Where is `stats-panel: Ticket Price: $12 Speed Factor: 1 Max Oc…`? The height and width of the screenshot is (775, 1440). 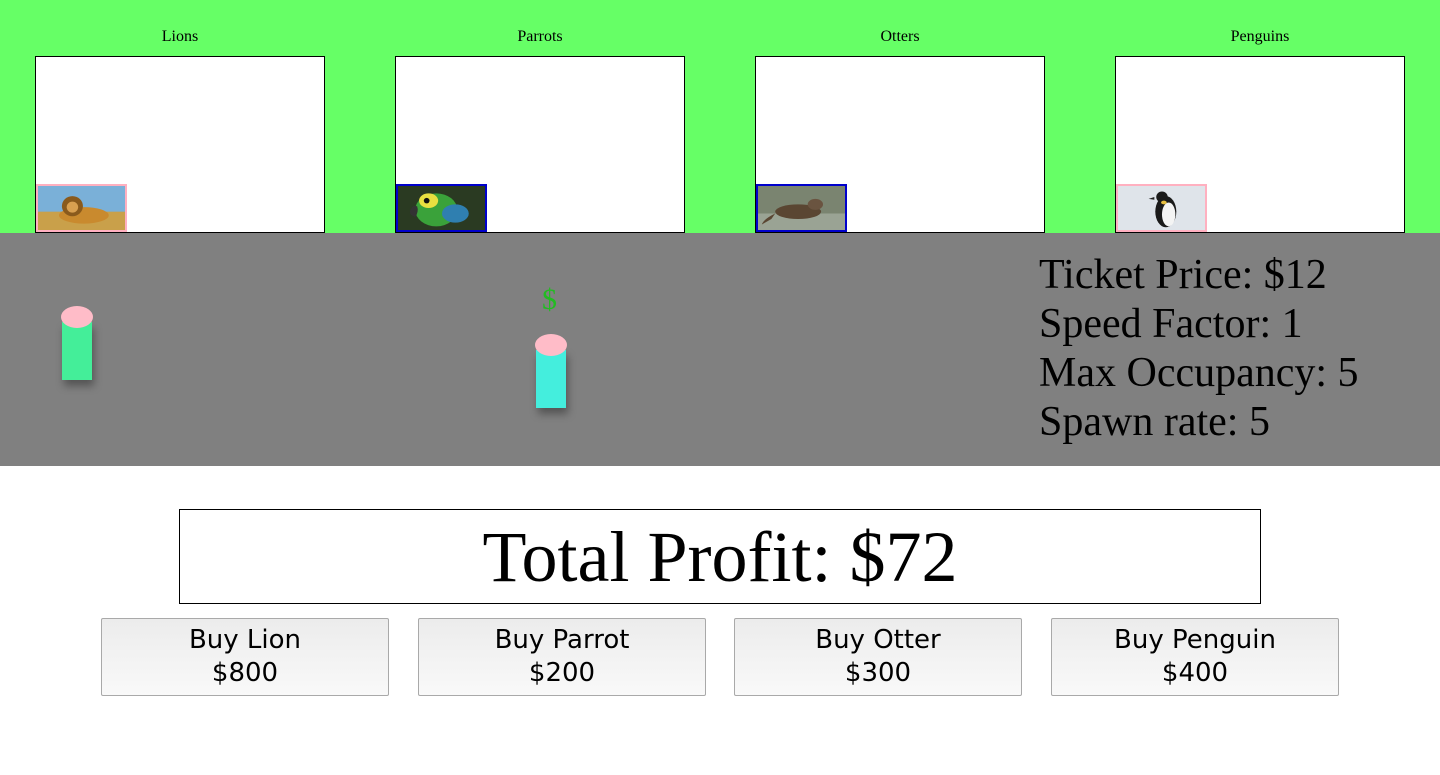 stats-panel: Ticket Price: $12 Speed Factor: 1 Max Oc… is located at coordinates (1239, 349).